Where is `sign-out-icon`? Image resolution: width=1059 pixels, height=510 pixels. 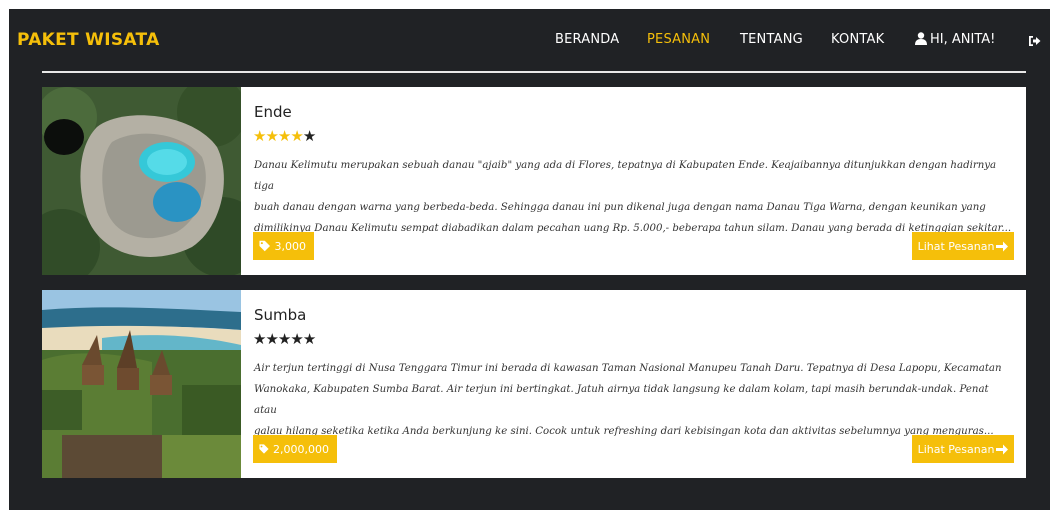 sign-out-icon is located at coordinates (1035, 41).